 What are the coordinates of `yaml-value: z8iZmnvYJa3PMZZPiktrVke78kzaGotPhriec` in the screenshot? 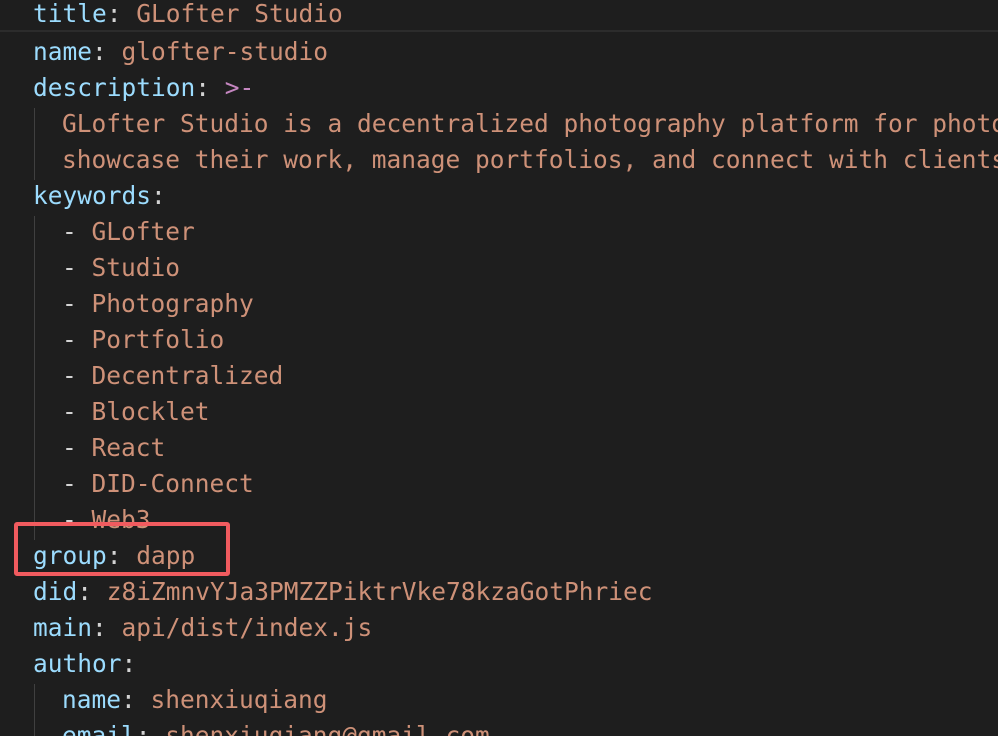 It's located at (379, 591).